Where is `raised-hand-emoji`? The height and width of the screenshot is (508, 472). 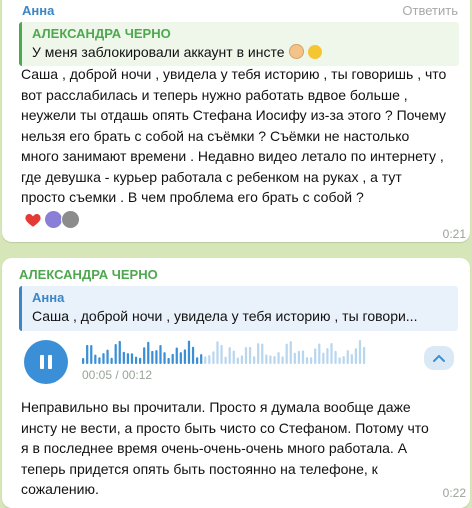
raised-hand-emoji is located at coordinates (296, 51).